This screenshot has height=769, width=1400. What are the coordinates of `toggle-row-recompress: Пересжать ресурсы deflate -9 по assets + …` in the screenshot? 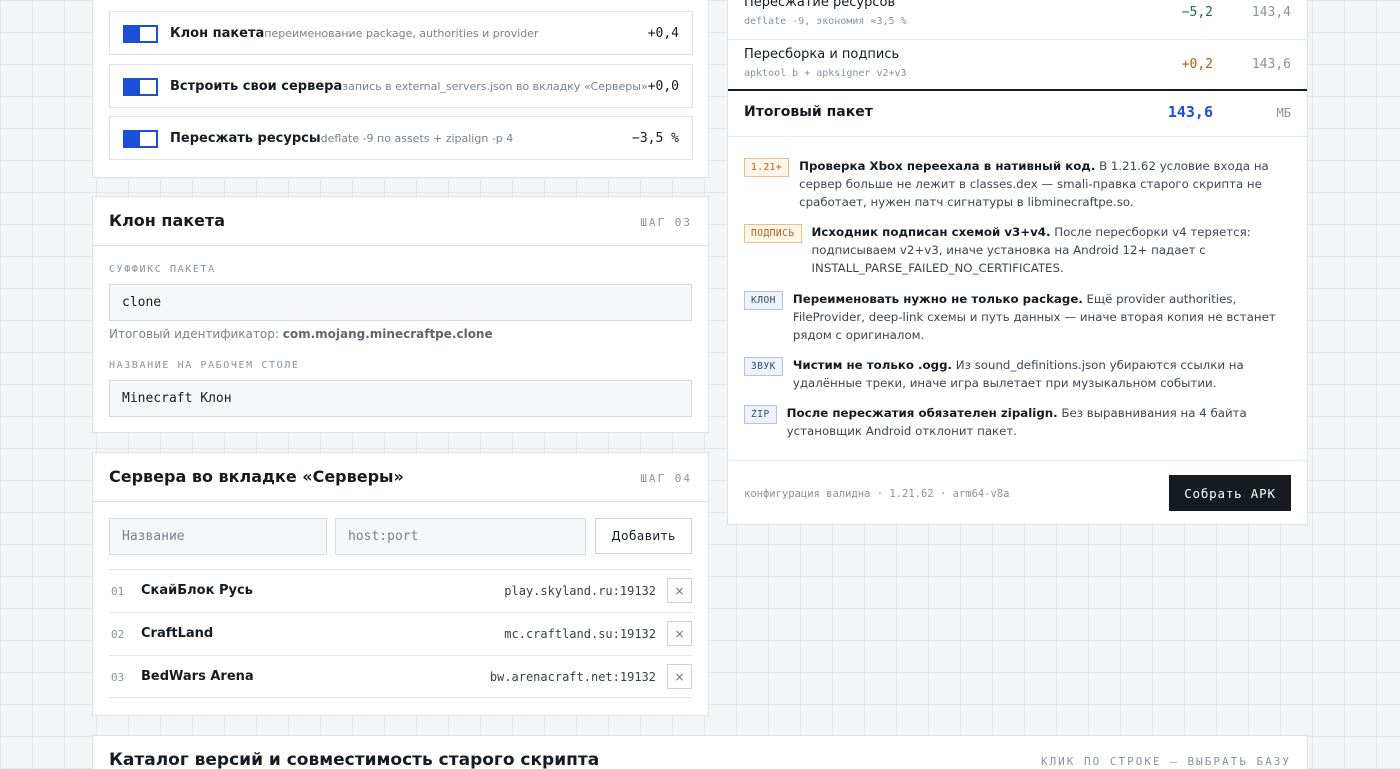 It's located at (401, 138).